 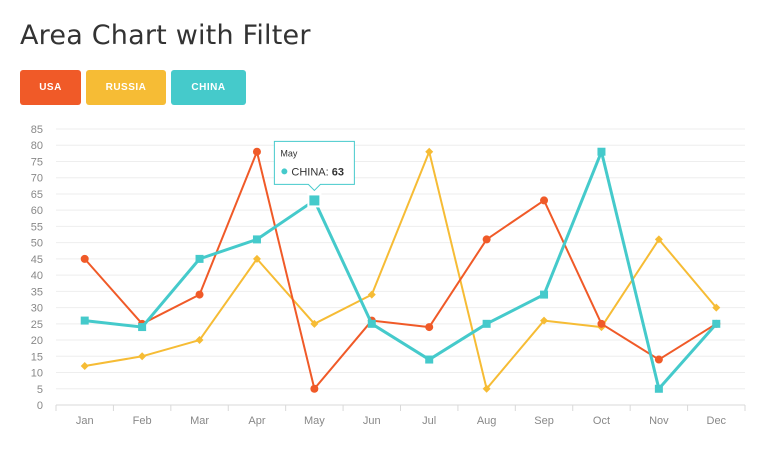 I want to click on y-tick-label: 60, so click(x=37, y=211).